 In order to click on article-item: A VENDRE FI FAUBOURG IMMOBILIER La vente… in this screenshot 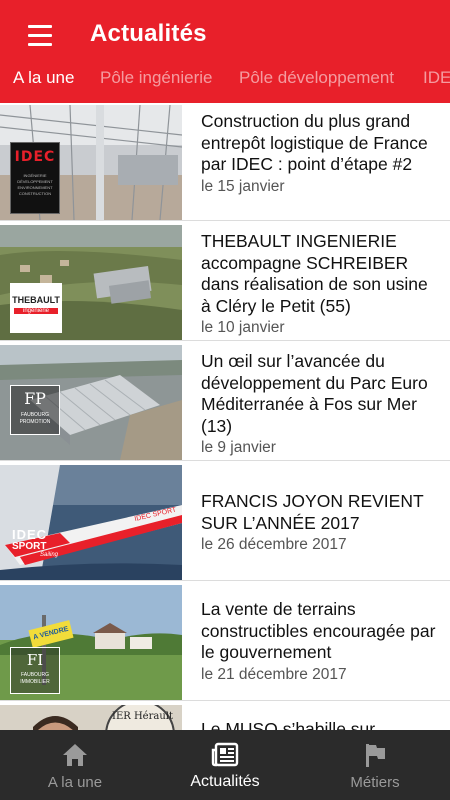, I will do `click(225, 642)`.